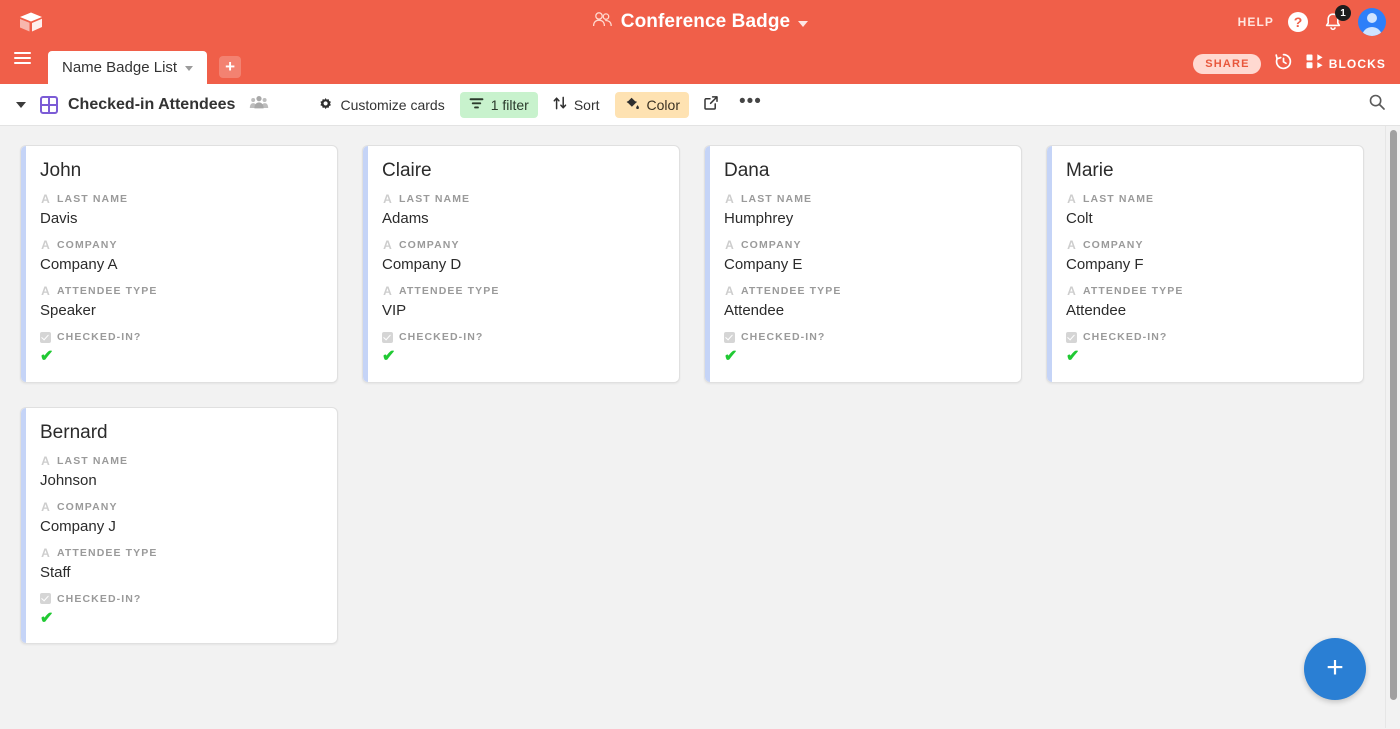 This screenshot has height=729, width=1400. What do you see at coordinates (120, 67) in the screenshot?
I see `tab-label: Name Badge List` at bounding box center [120, 67].